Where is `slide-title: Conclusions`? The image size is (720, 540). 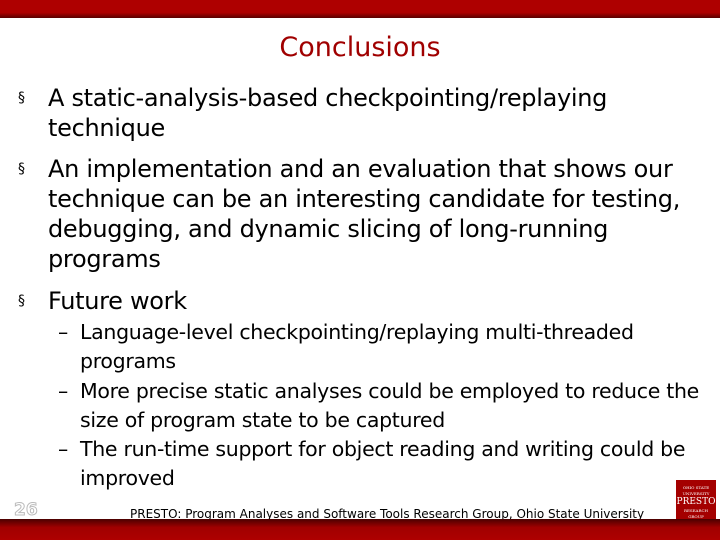
slide-title: Conclusions is located at coordinates (360, 47).